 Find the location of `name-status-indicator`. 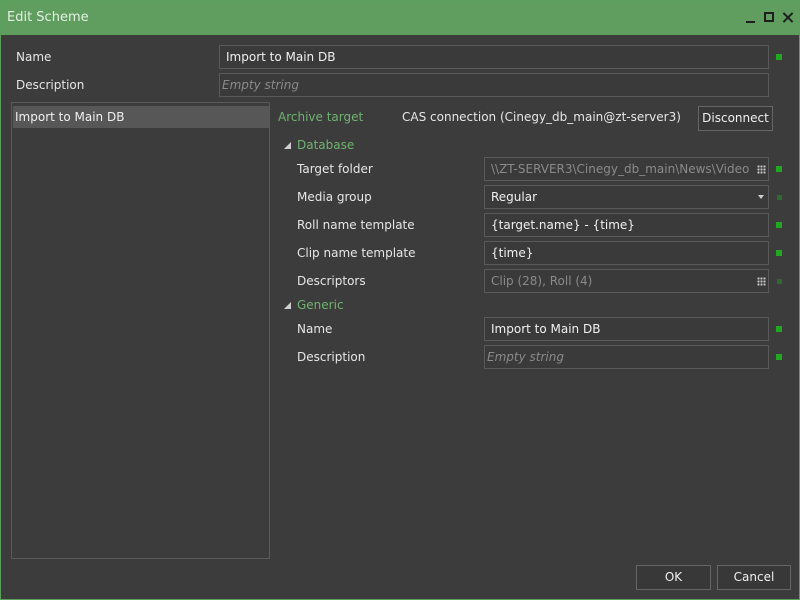

name-status-indicator is located at coordinates (779, 57).